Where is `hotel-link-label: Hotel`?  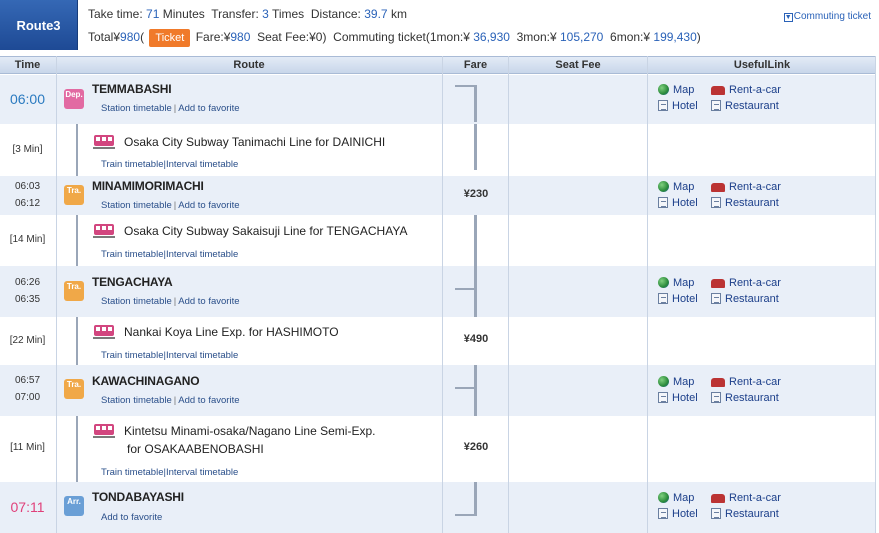
hotel-link-label: Hotel is located at coordinates (685, 299).